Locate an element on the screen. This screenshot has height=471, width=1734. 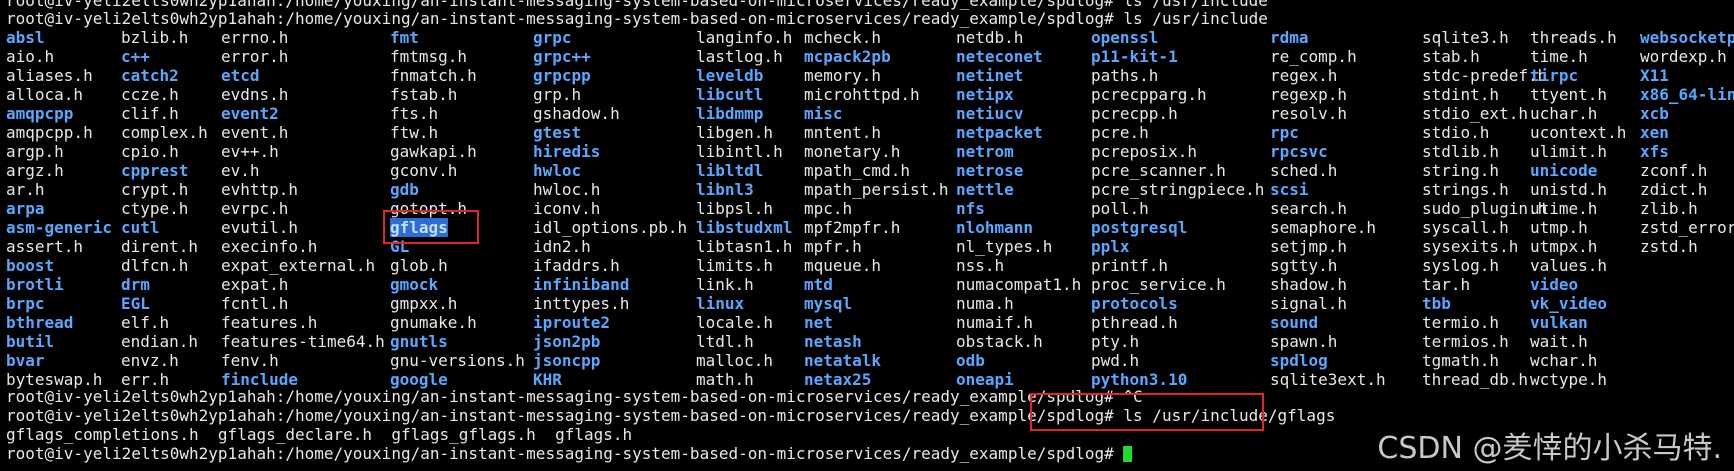
listing-entry: boost is located at coordinates (30, 265).